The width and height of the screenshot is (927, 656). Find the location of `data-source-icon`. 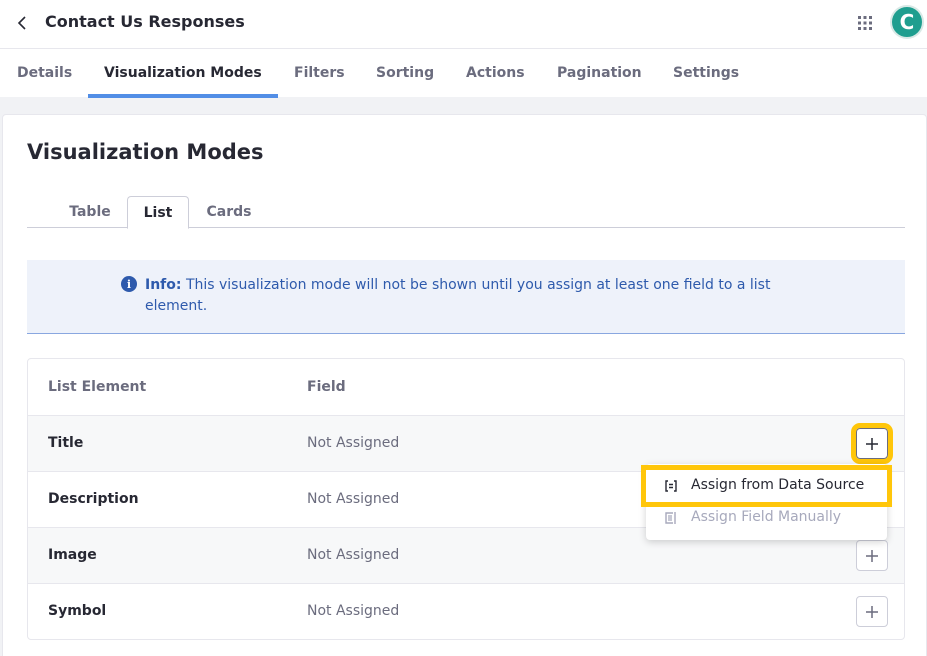

data-source-icon is located at coordinates (671, 486).